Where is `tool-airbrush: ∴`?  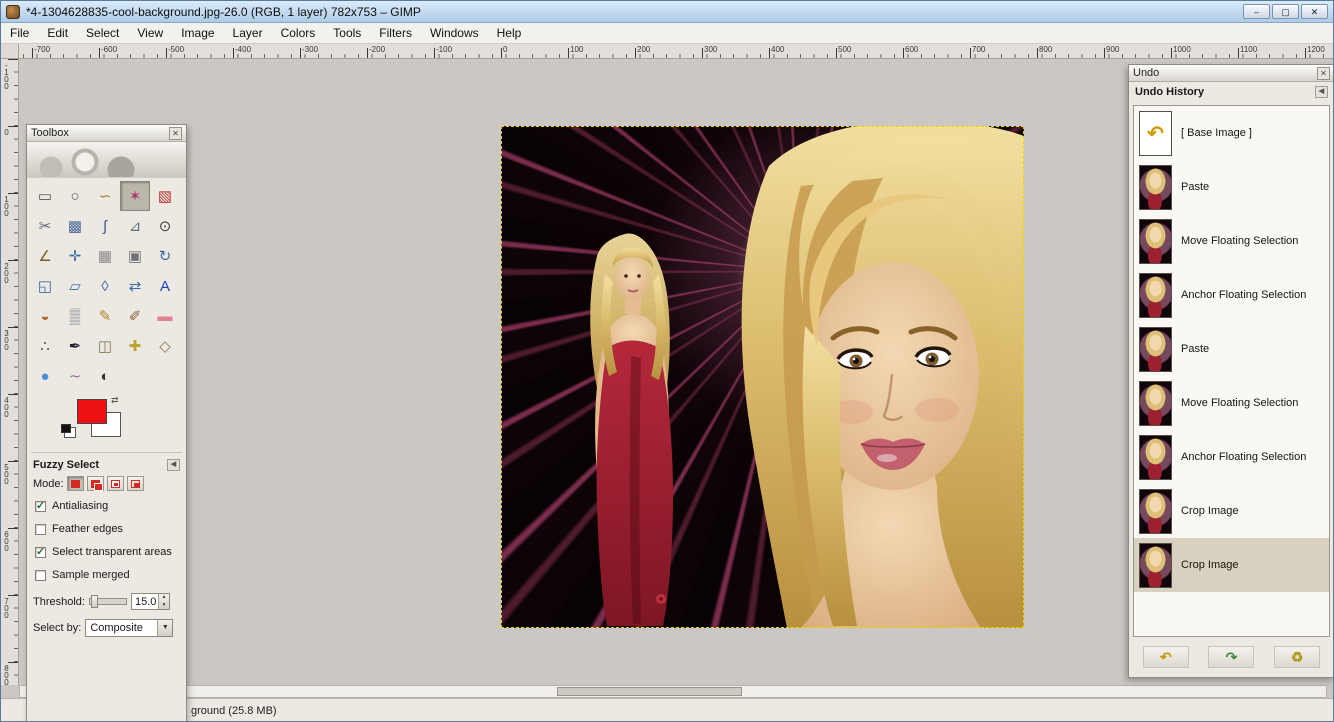 tool-airbrush: ∴ is located at coordinates (45, 346).